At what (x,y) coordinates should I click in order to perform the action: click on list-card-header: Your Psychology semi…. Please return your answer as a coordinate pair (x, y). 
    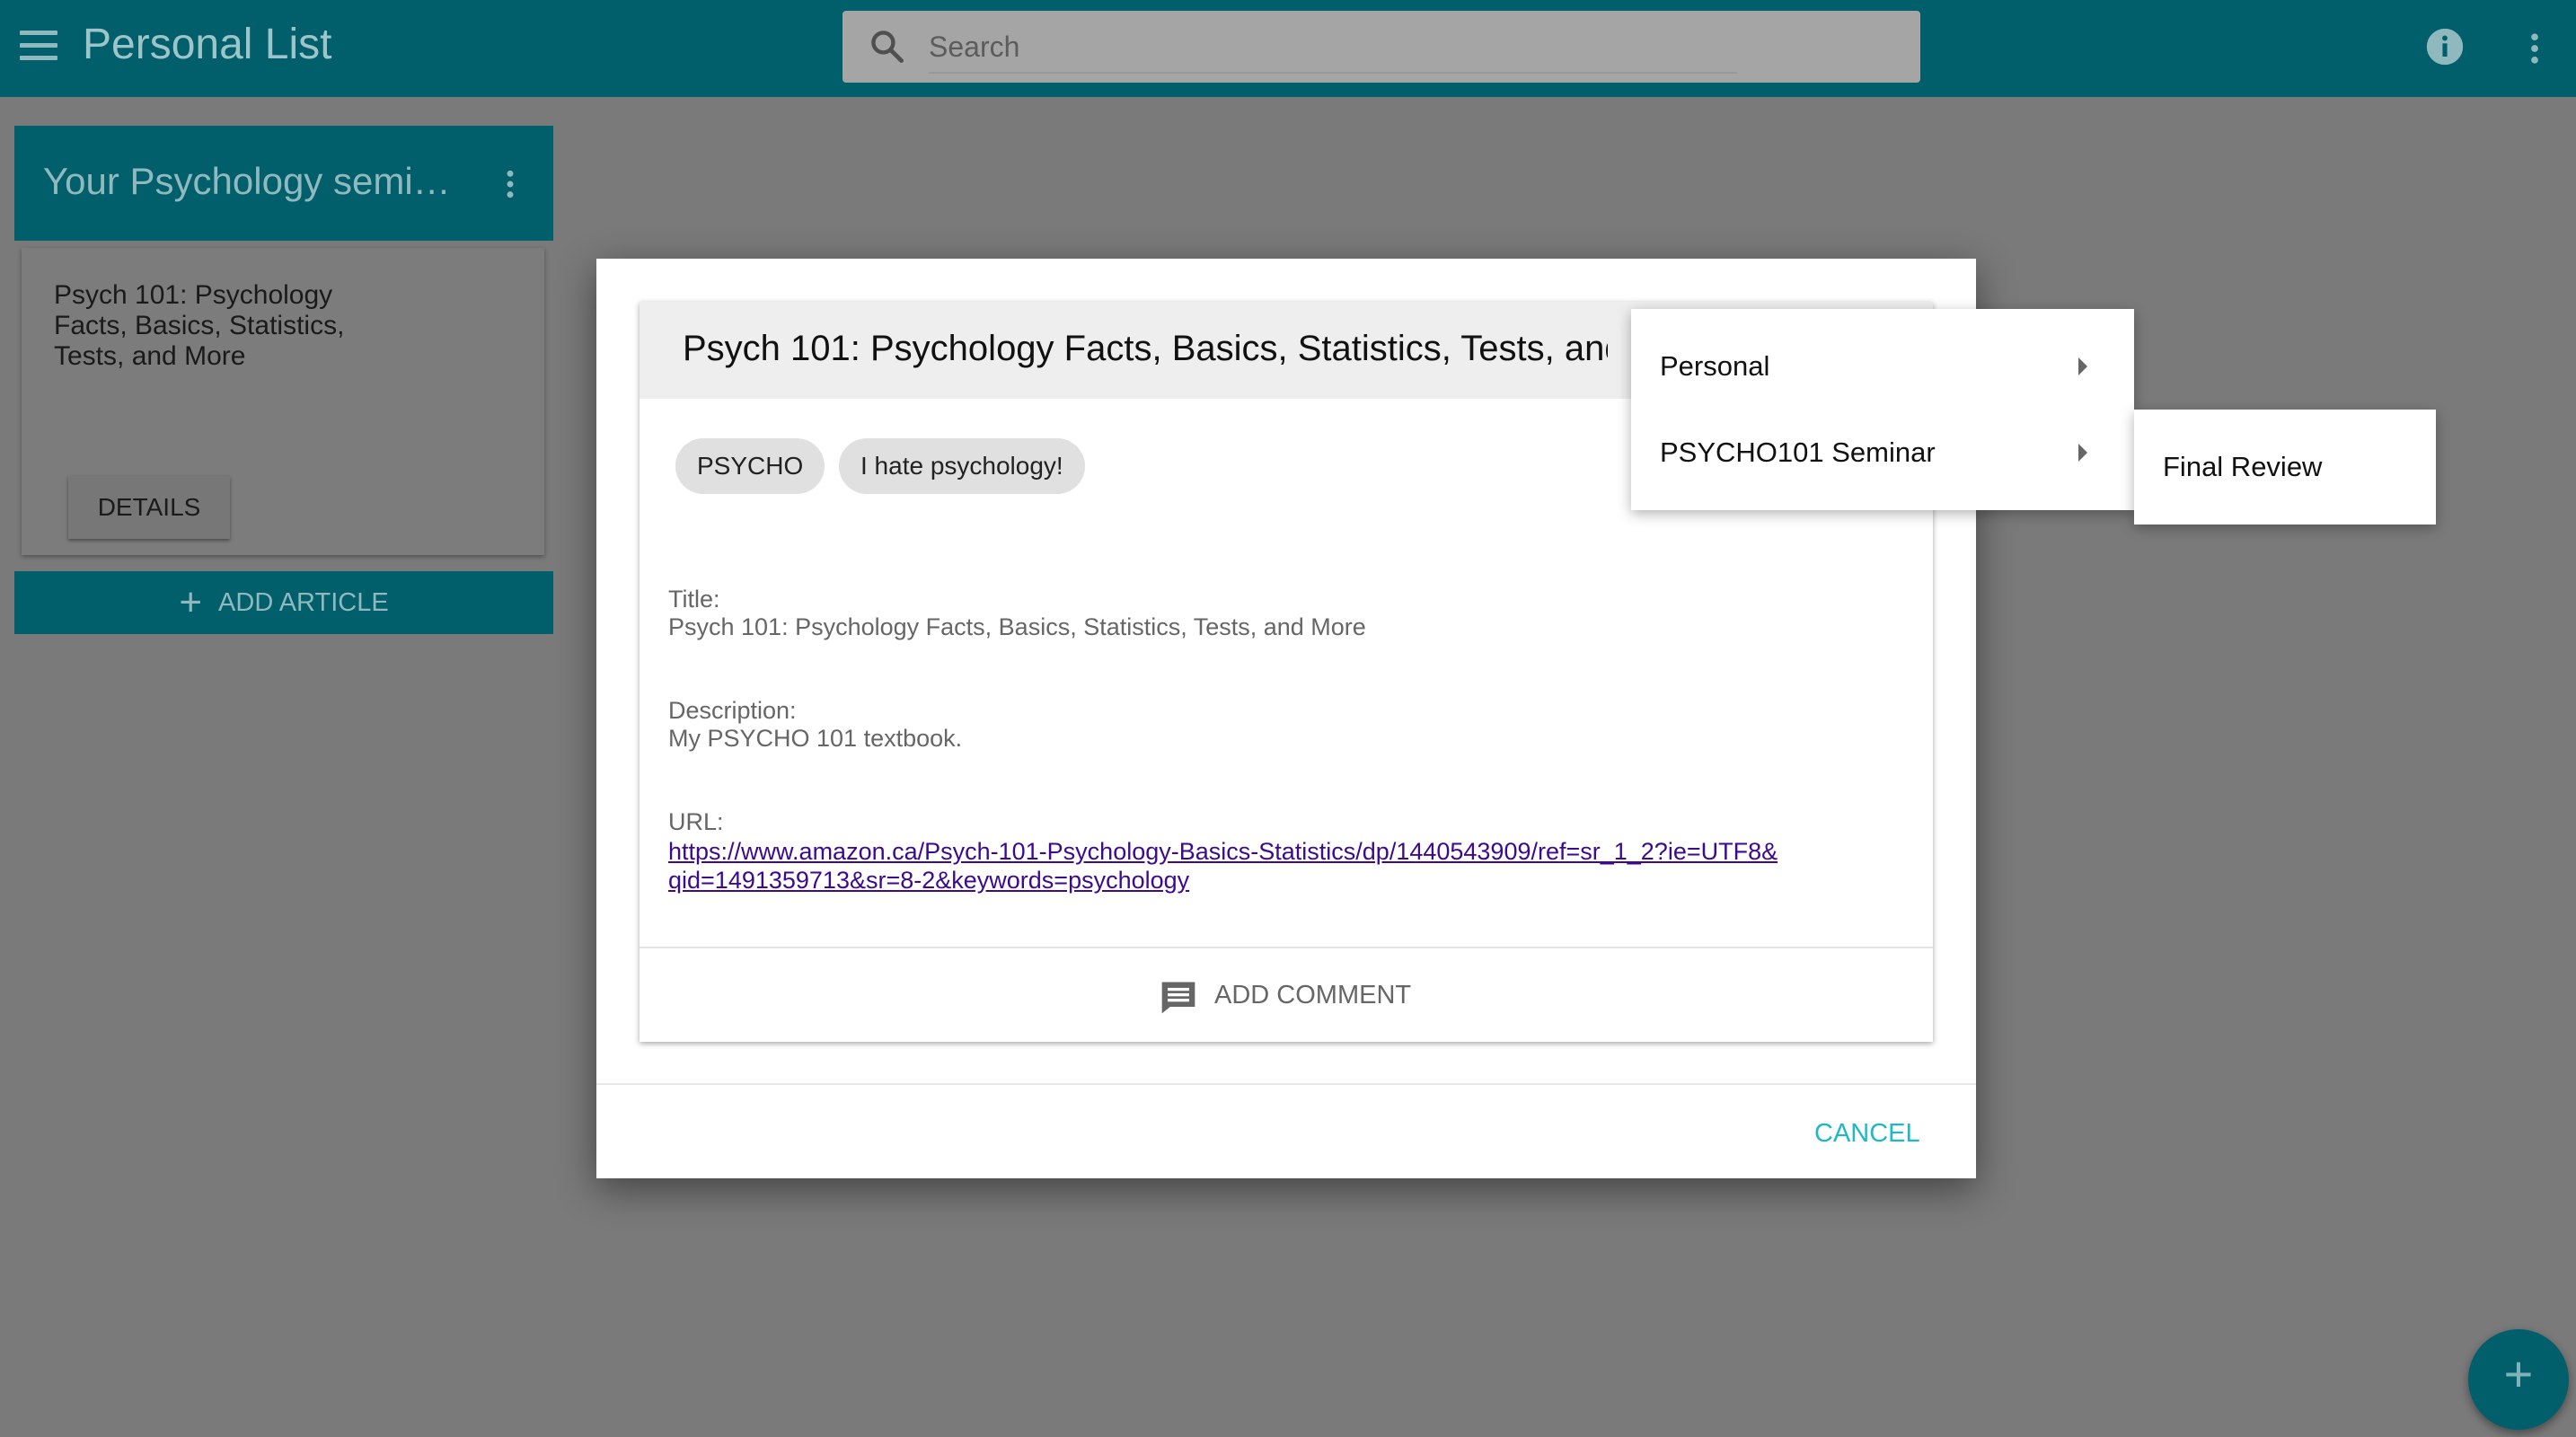
    Looking at the image, I should click on (283, 183).